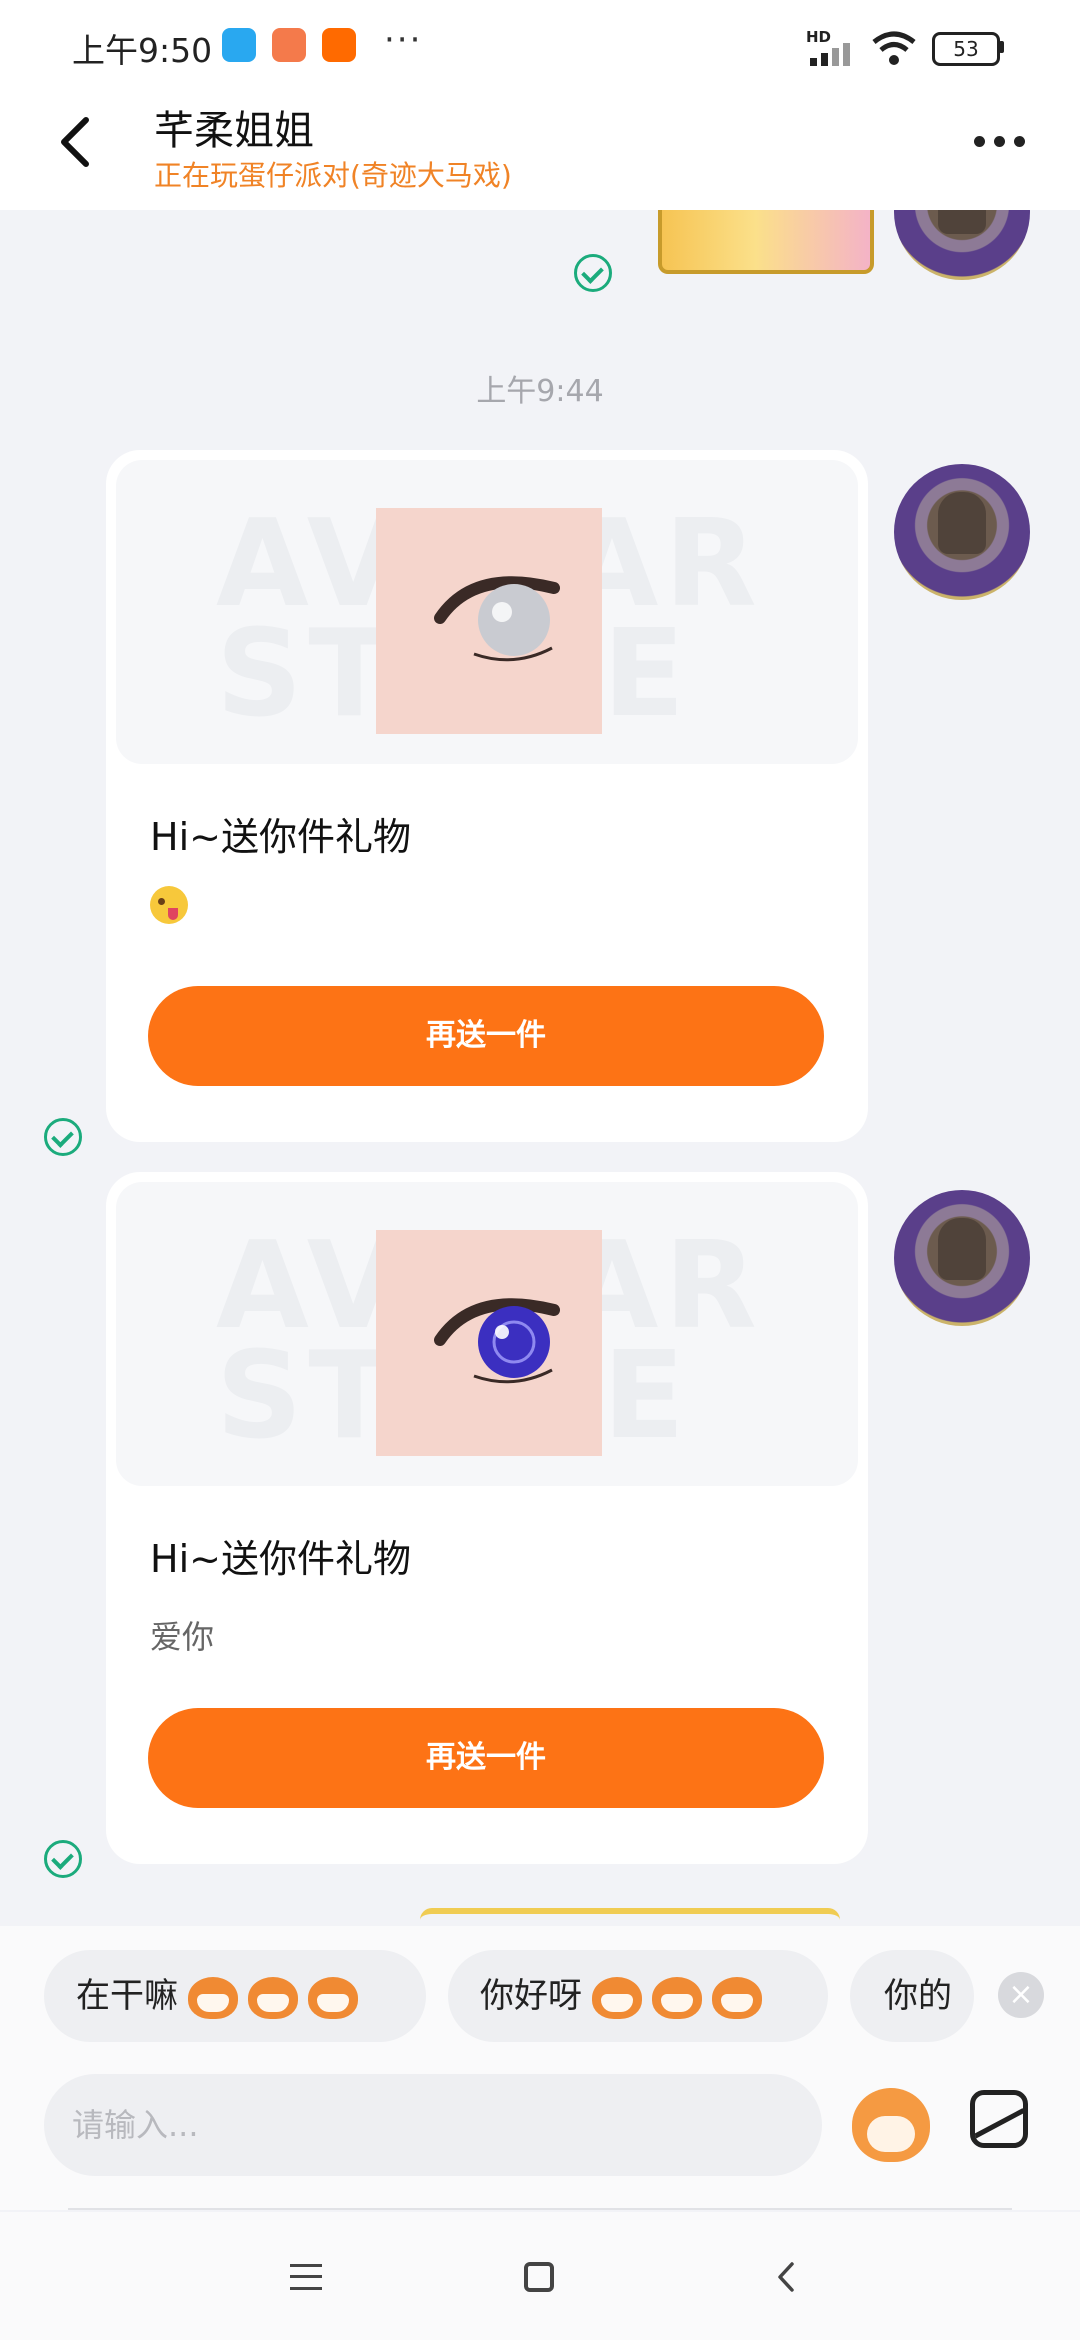  Describe the element at coordinates (630, 1917) in the screenshot. I see `next-message-peek` at that location.